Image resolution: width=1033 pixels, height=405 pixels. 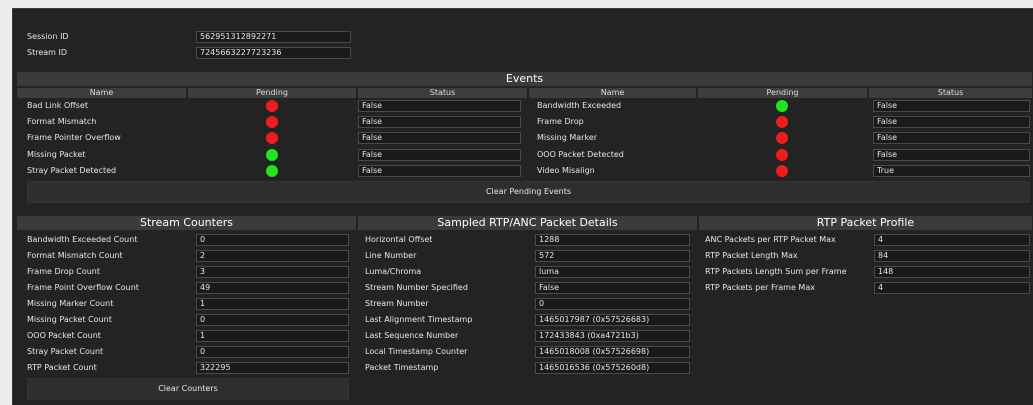 What do you see at coordinates (612, 272) in the screenshot?
I see `detail-value-field: luma` at bounding box center [612, 272].